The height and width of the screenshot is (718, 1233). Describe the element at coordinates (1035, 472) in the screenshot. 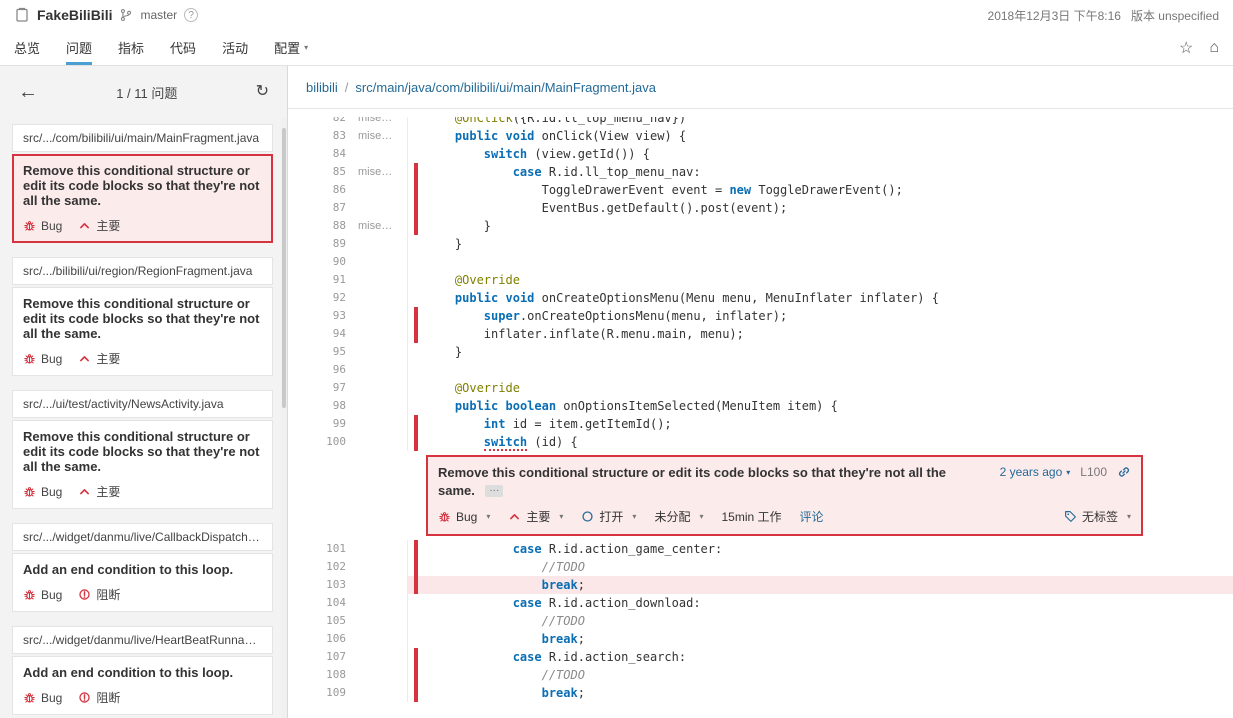

I see `issue-age-dropdown: 2 years ago ▾` at that location.